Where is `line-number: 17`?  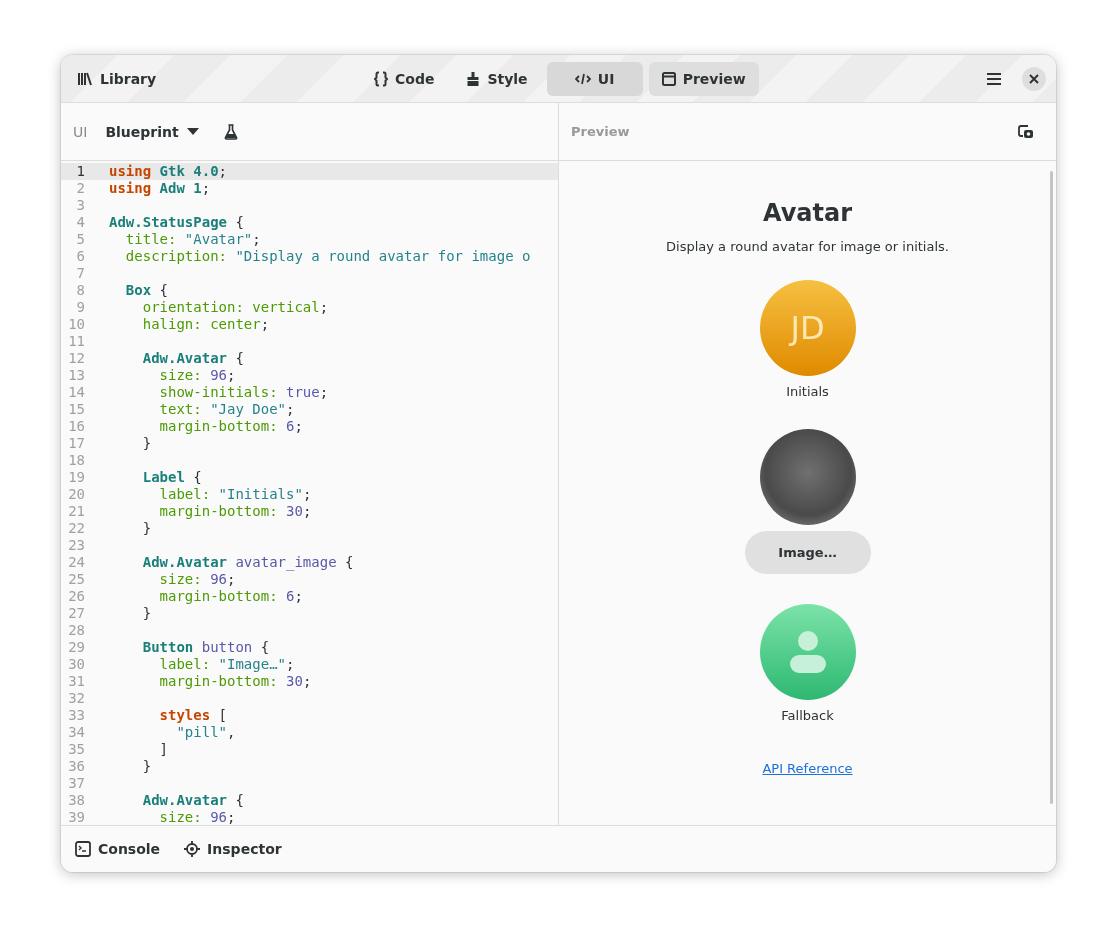 line-number: 17 is located at coordinates (76, 443).